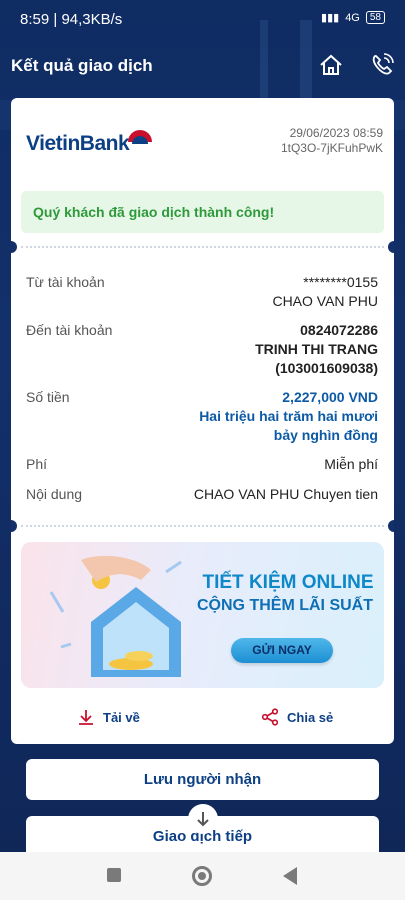  What do you see at coordinates (86, 717) in the screenshot?
I see `download-icon` at bounding box center [86, 717].